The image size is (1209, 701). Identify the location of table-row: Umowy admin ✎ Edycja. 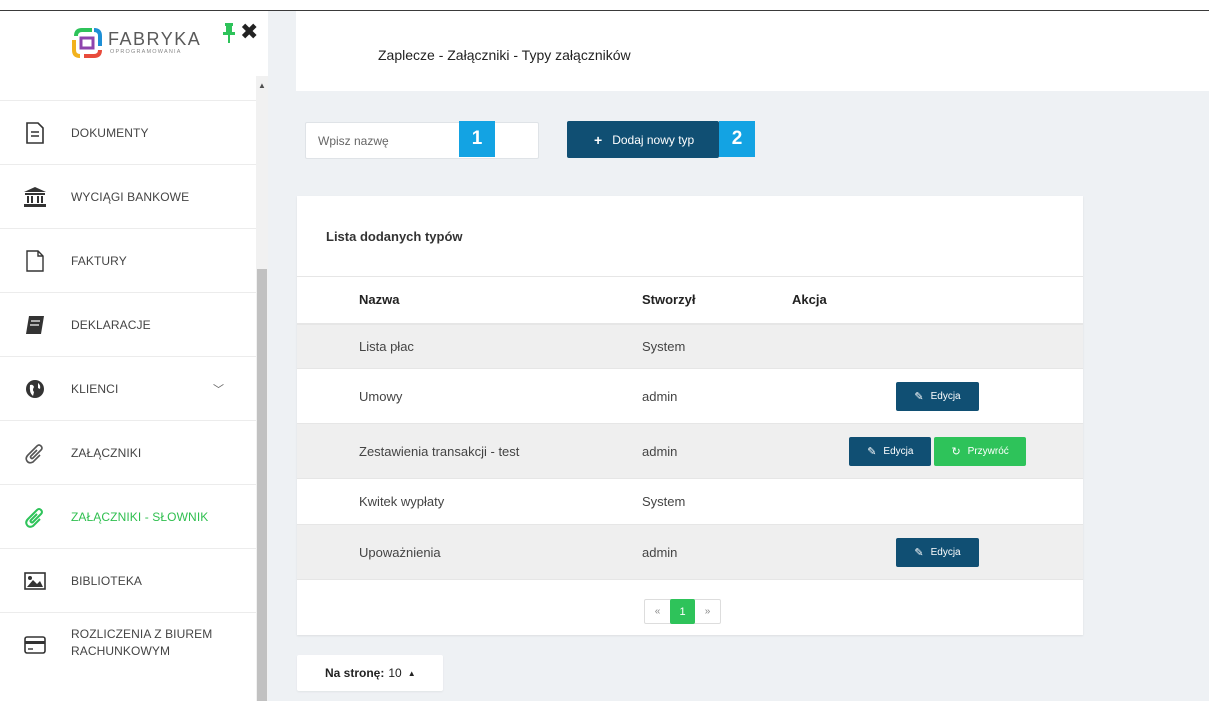
(690, 396).